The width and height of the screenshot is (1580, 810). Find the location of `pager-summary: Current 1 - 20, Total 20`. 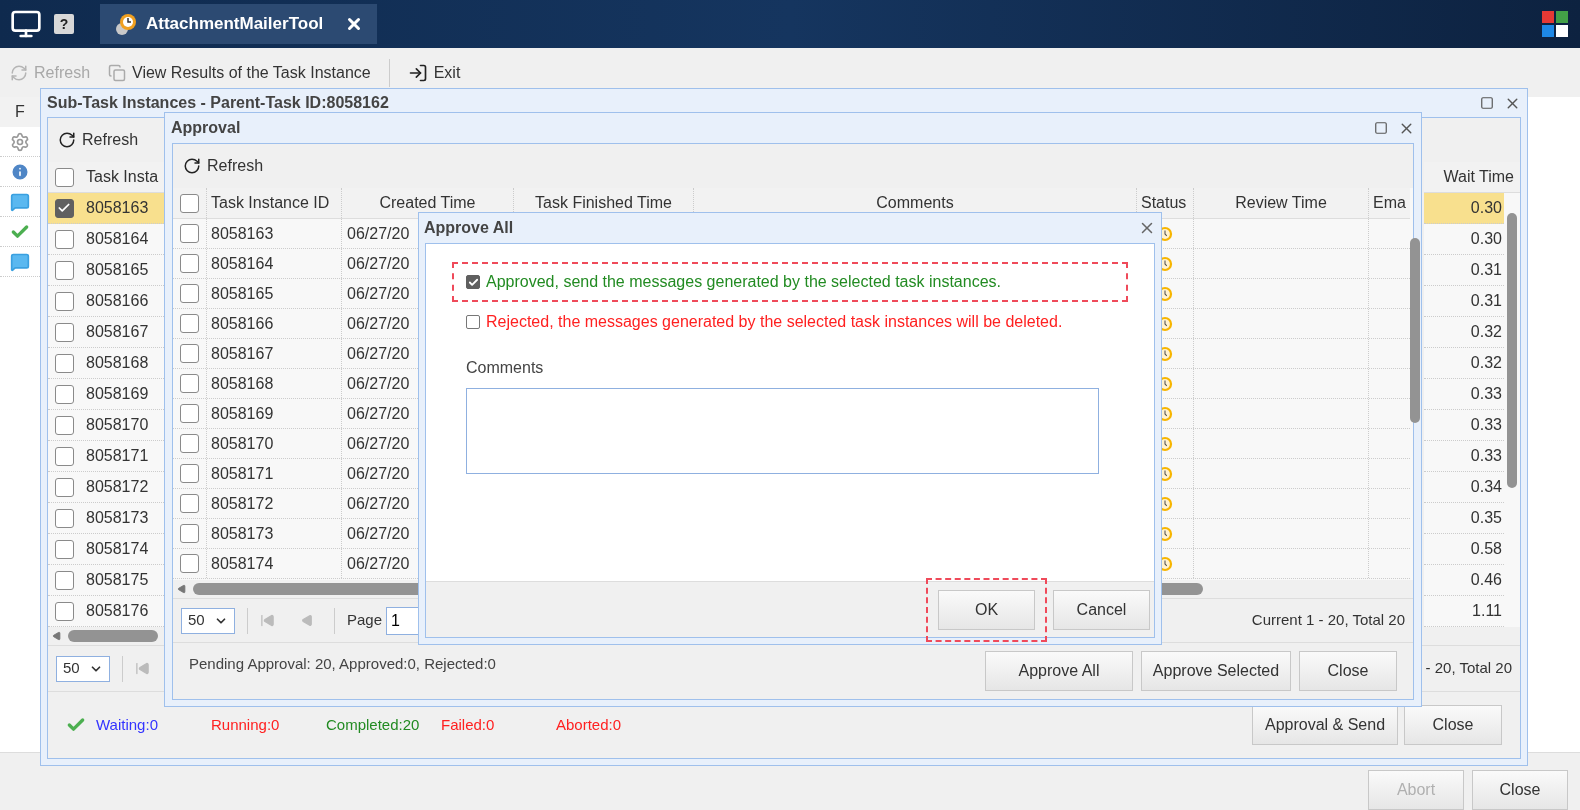

pager-summary: Current 1 - 20, Total 20 is located at coordinates (1328, 620).